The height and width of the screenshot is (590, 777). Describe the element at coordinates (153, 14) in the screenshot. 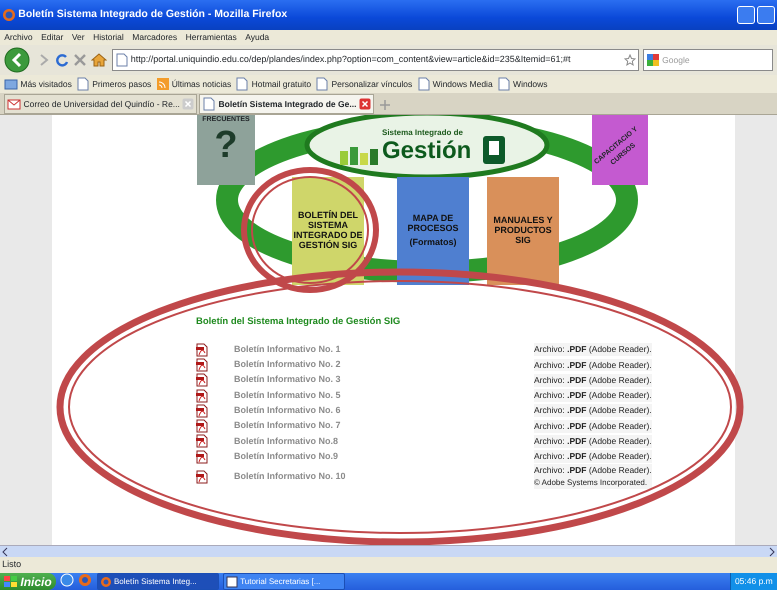

I see `window-title: Boletín Sistema Integrado de Gestión - Mozilla Firefox` at that location.